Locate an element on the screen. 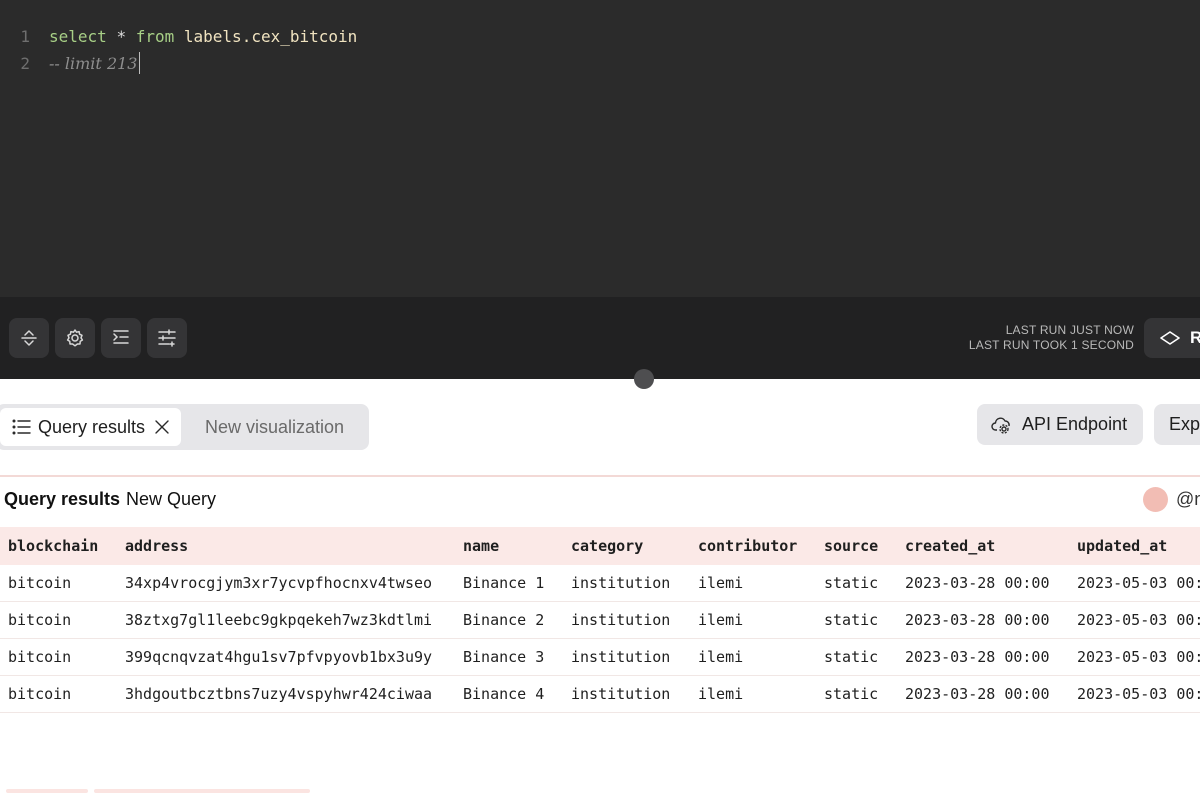 The height and width of the screenshot is (793, 1200). run-diamond-icon is located at coordinates (1170, 338).